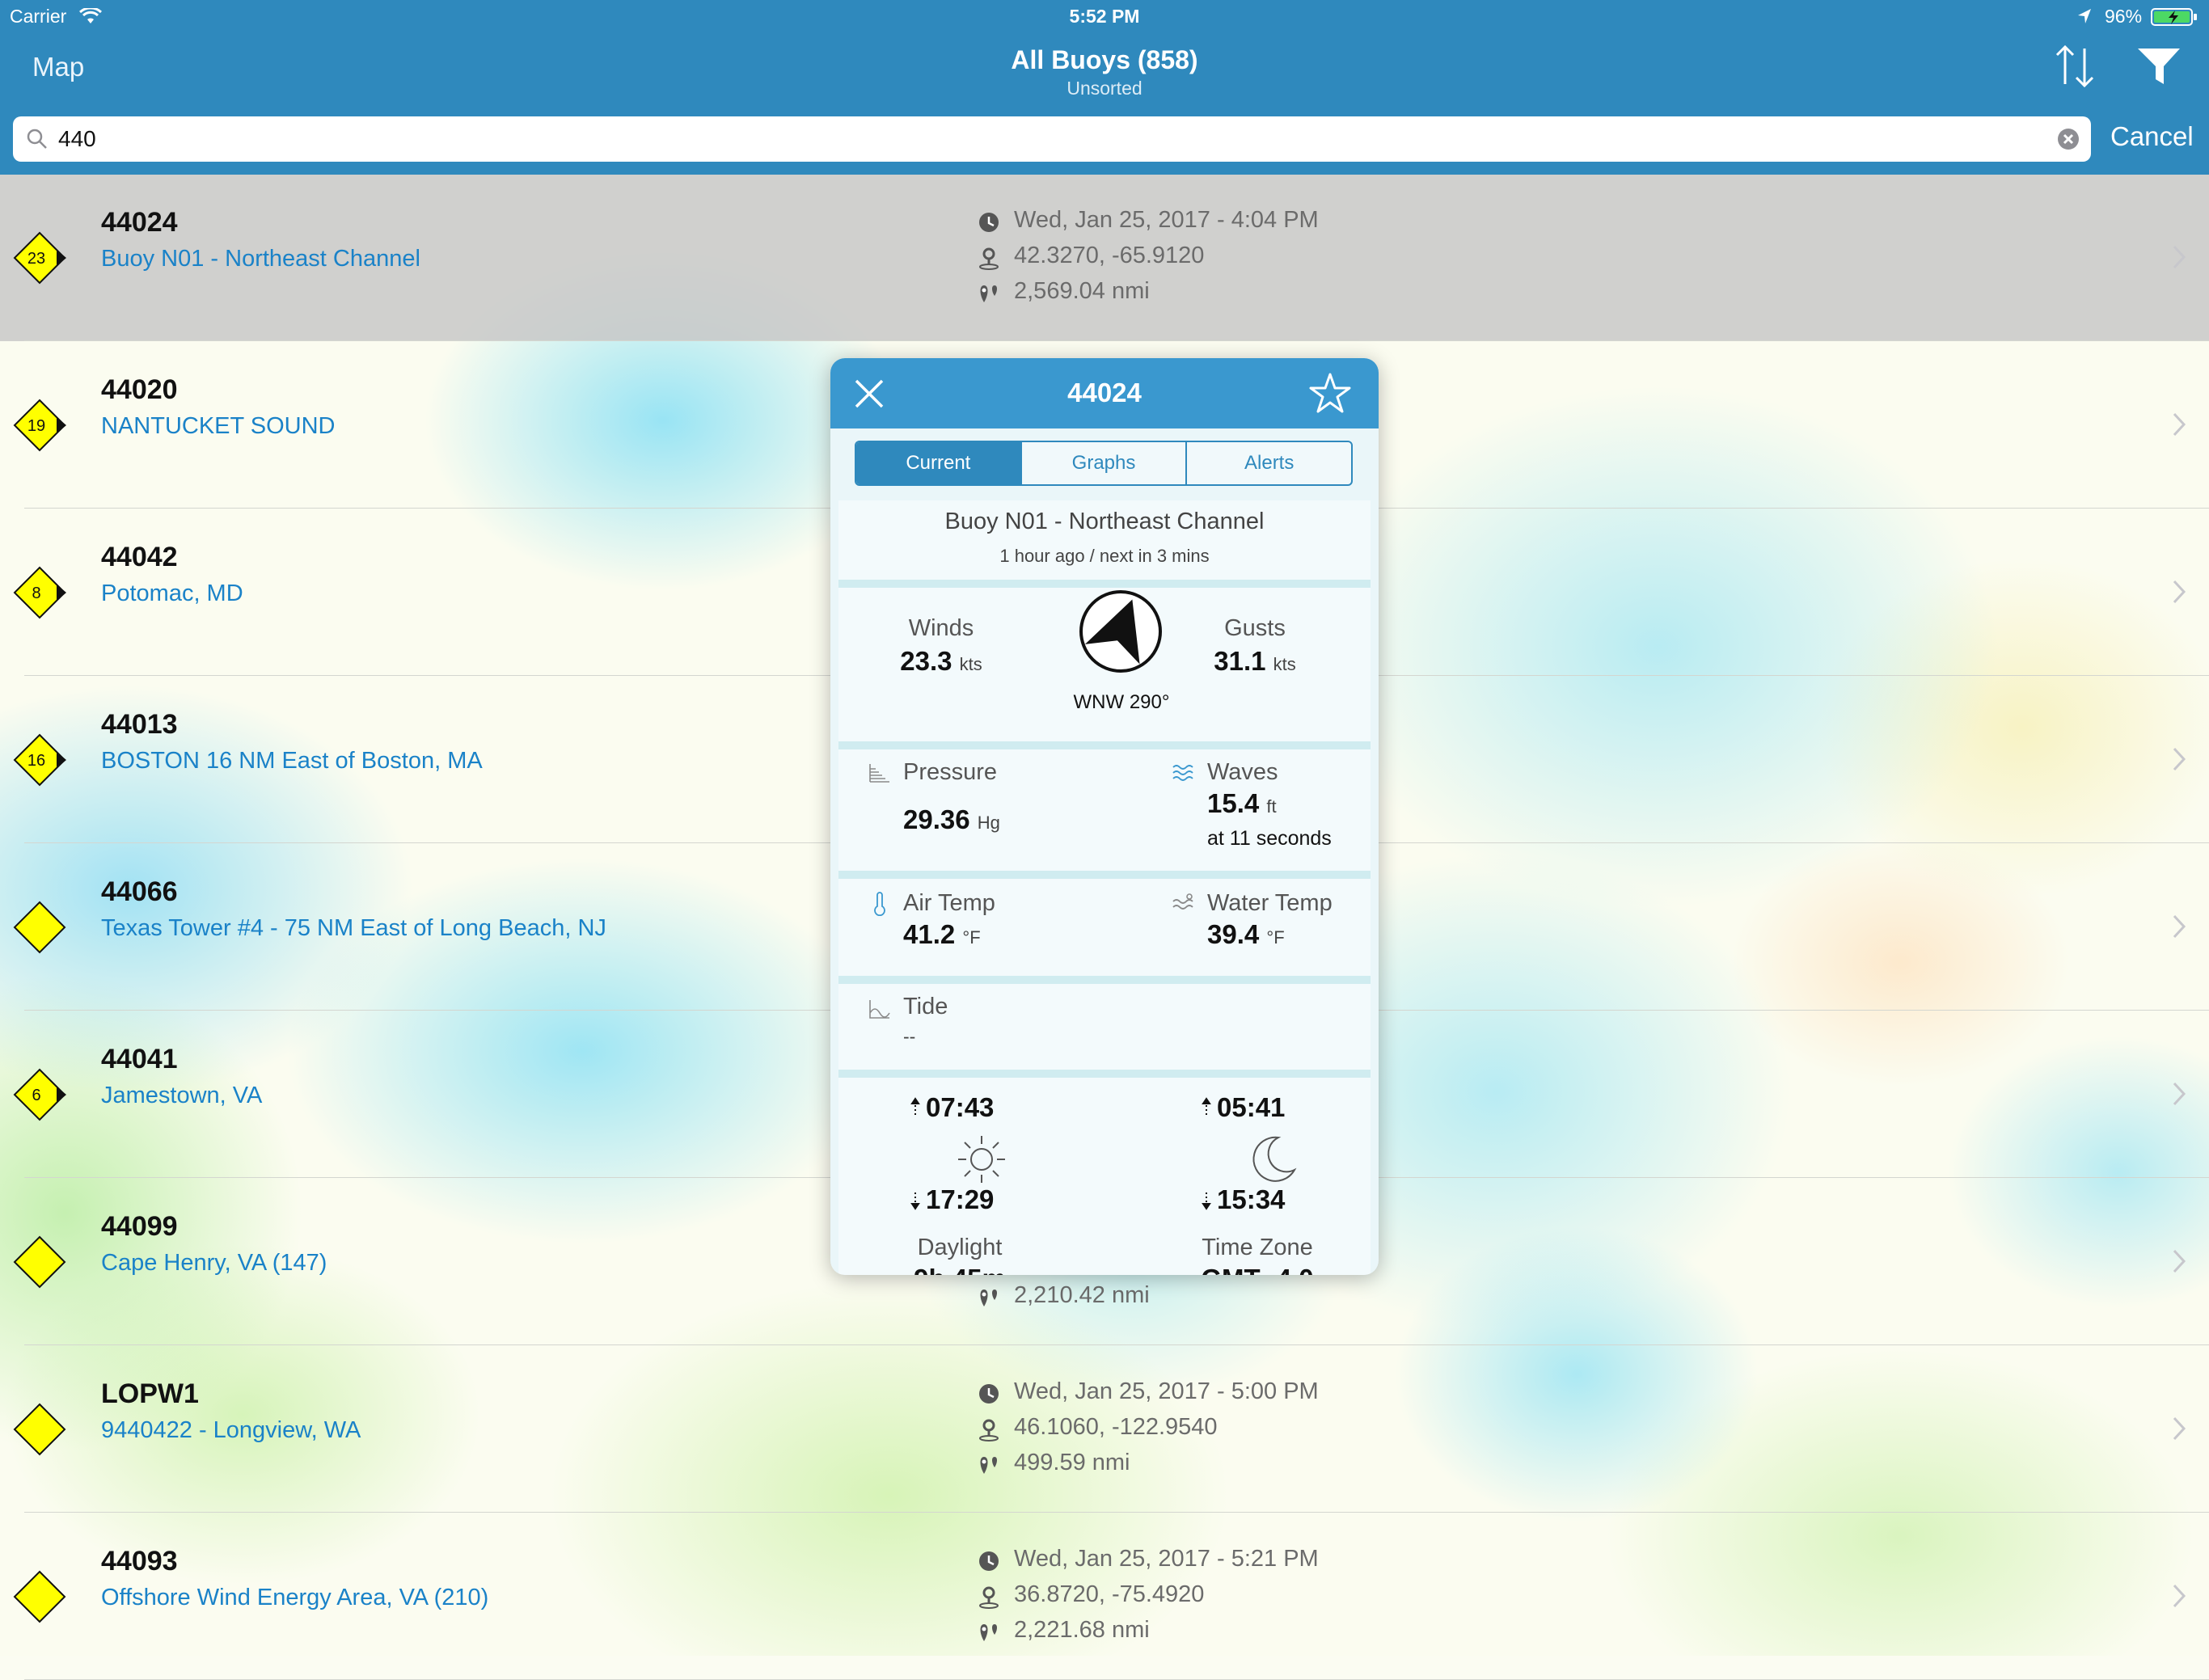 This screenshot has height=1680, width=2209. Describe the element at coordinates (1072, 1463) in the screenshot. I see `station-distance: 499.59 nmi` at that location.